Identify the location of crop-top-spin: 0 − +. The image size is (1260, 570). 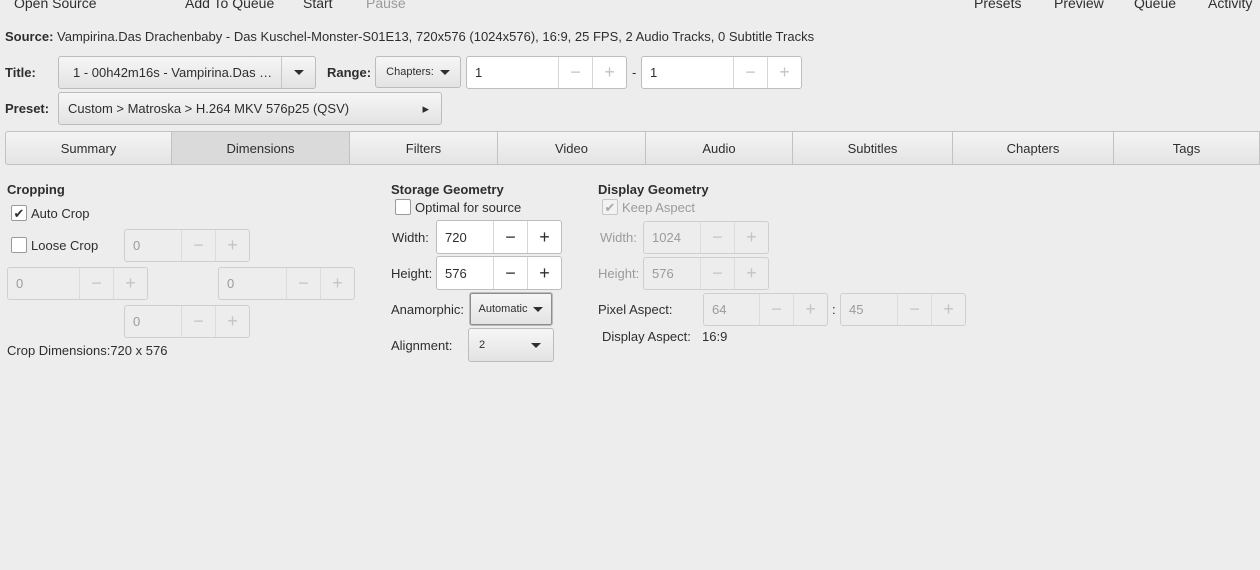
(187, 245).